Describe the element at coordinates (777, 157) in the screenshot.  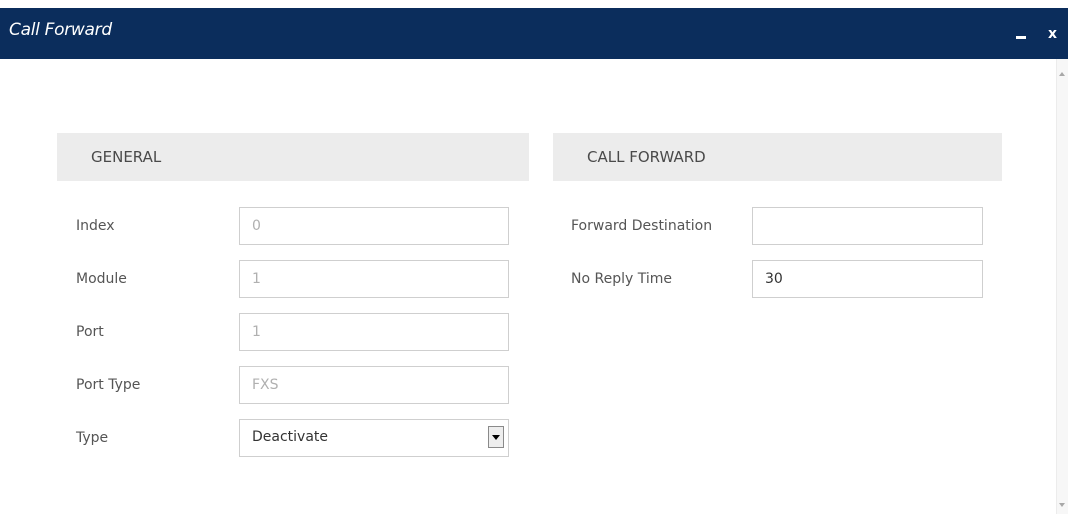
I see `call-forward-section-header: CALL FORWARD` at that location.